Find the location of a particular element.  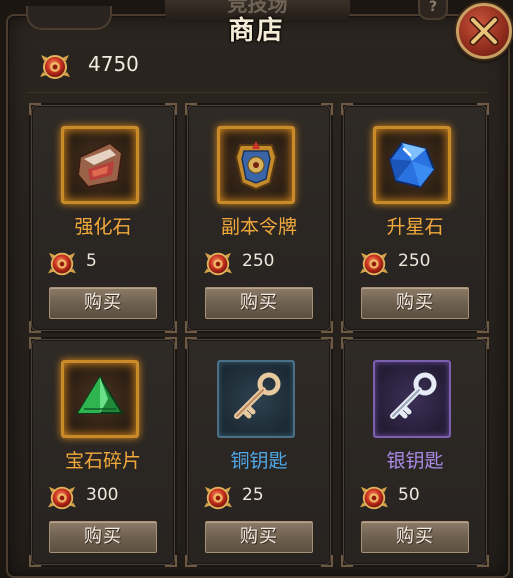

green-gem-icon is located at coordinates (100, 394).